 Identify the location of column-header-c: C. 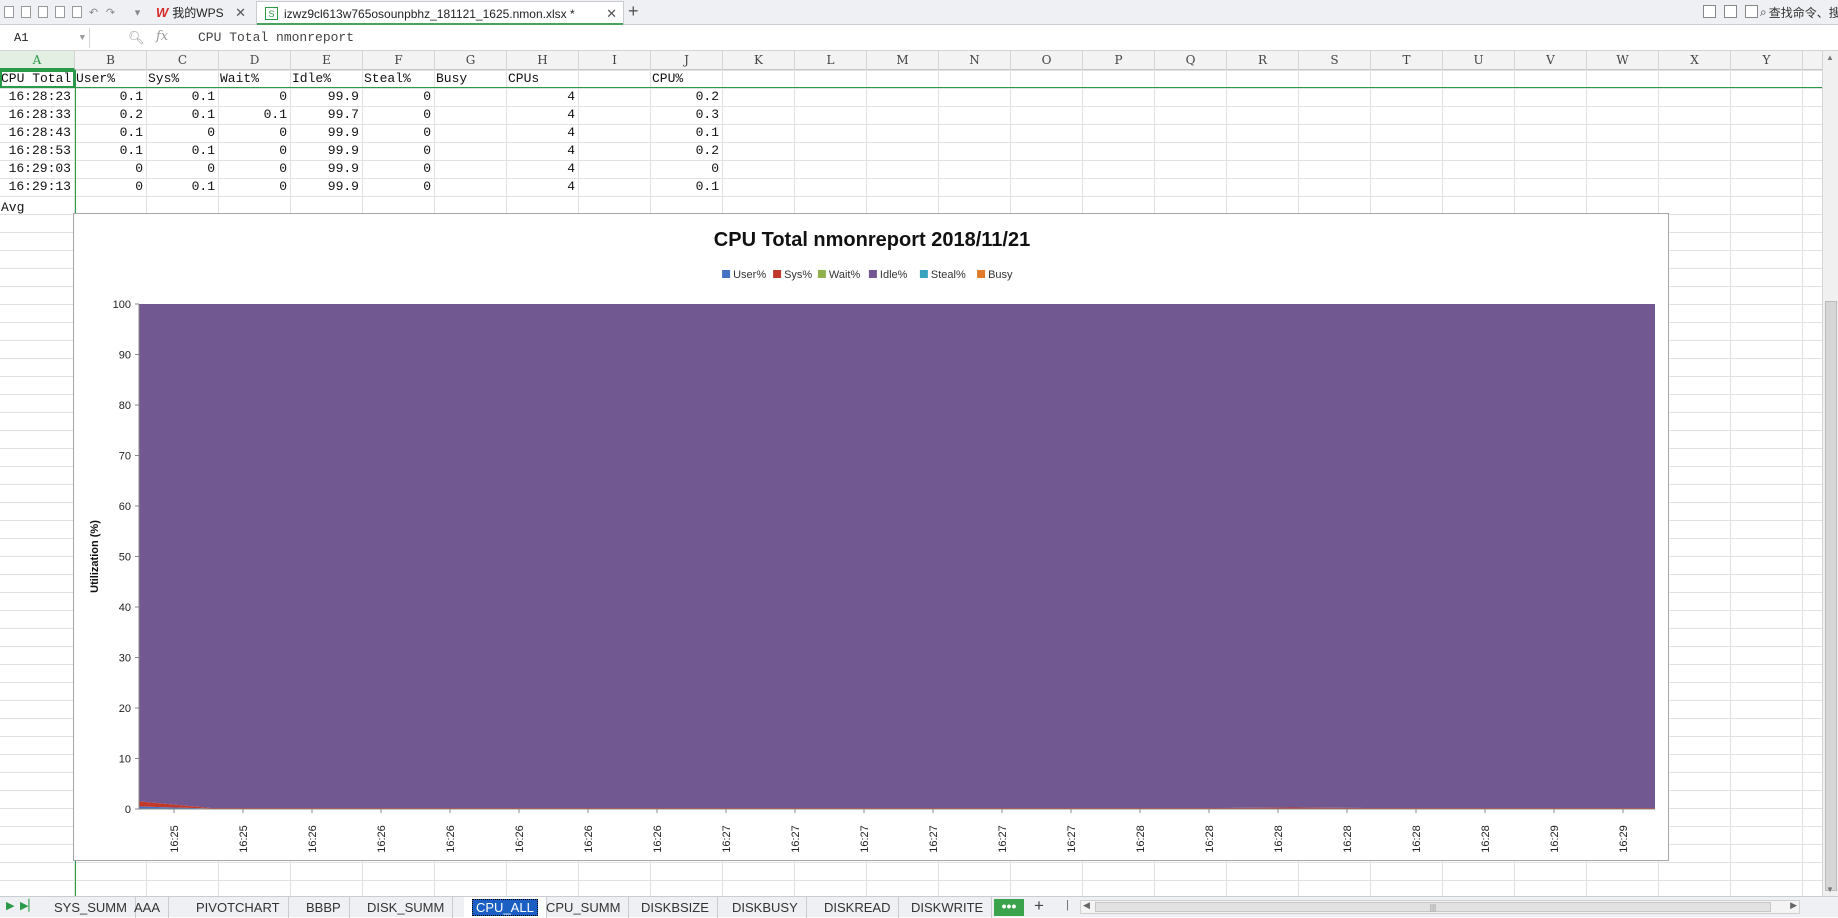
(183, 60).